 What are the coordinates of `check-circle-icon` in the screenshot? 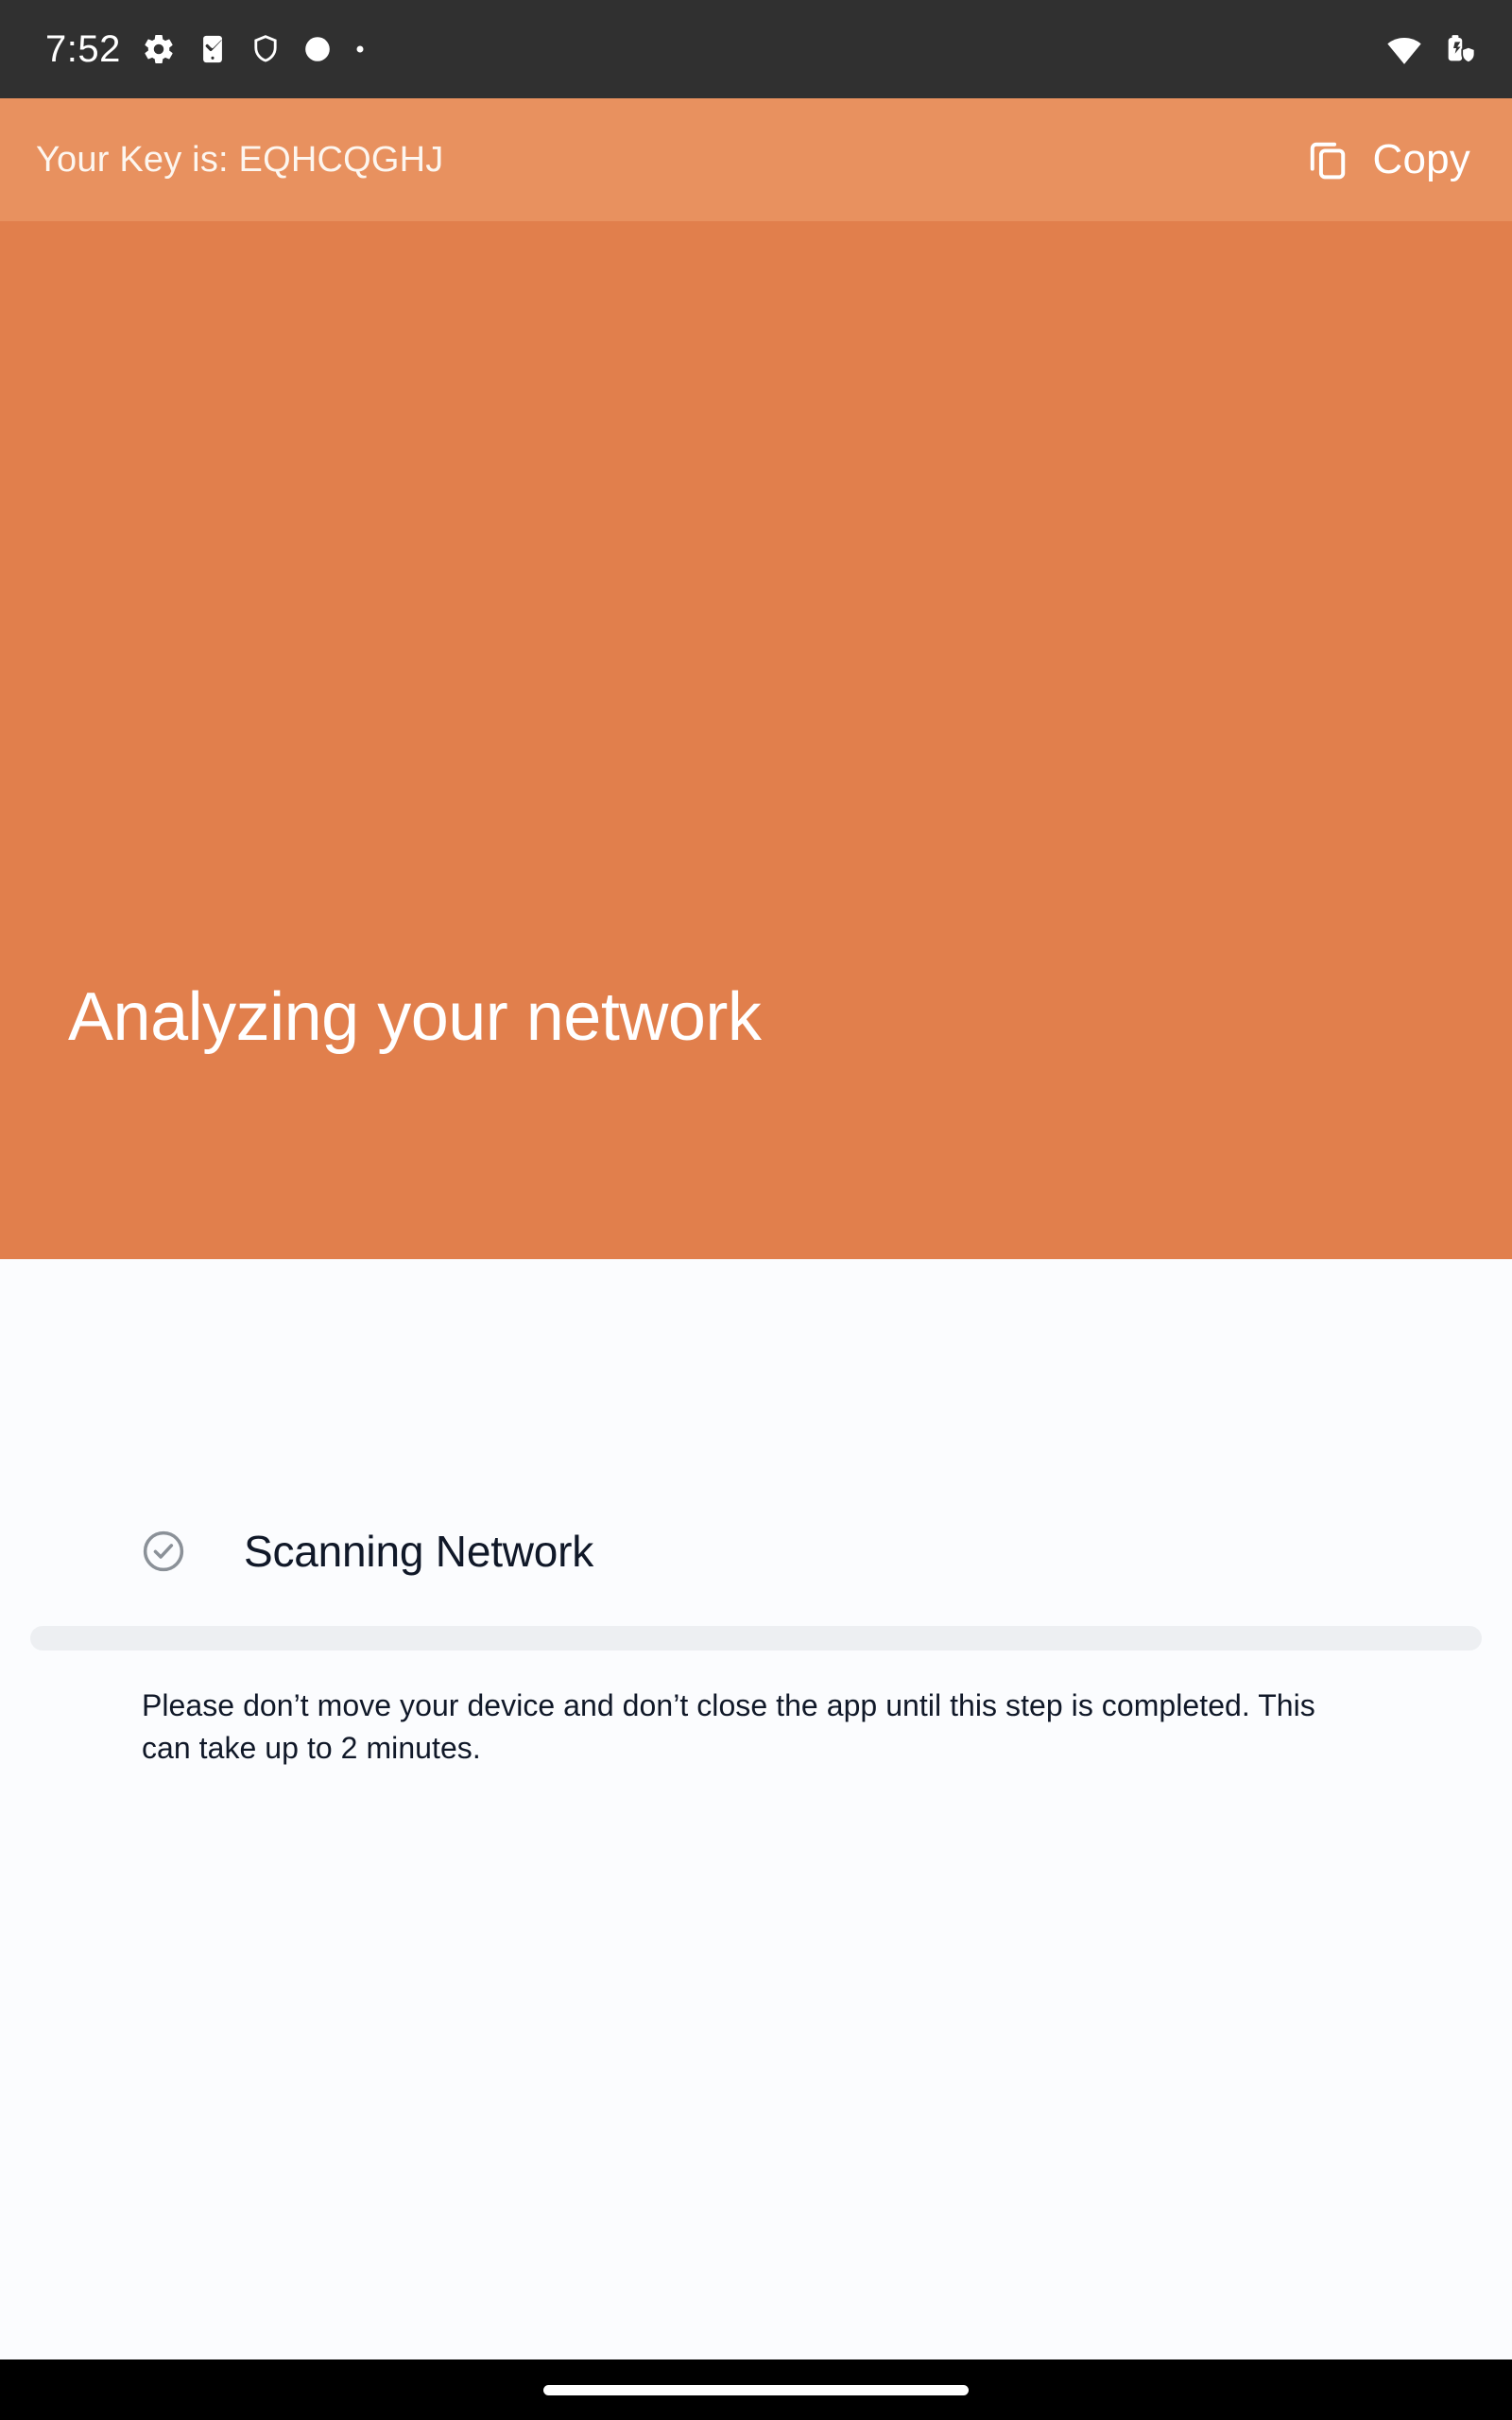 It's located at (163, 1551).